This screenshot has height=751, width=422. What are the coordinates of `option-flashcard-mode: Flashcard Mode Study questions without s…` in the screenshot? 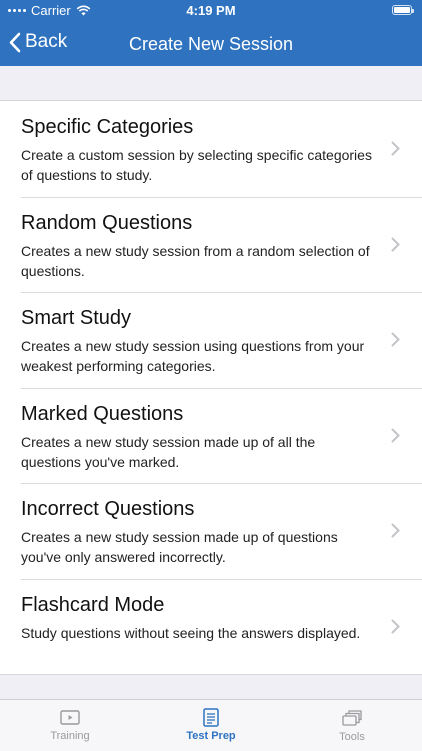 It's located at (211, 626).